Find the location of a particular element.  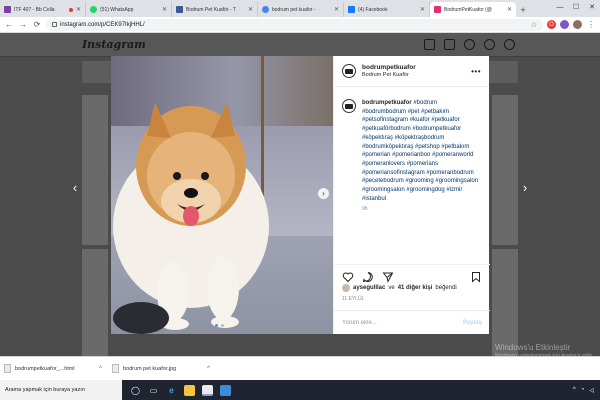

browser-tab: Bodrum Pet Kuaför - T ✕ is located at coordinates (215, 9).